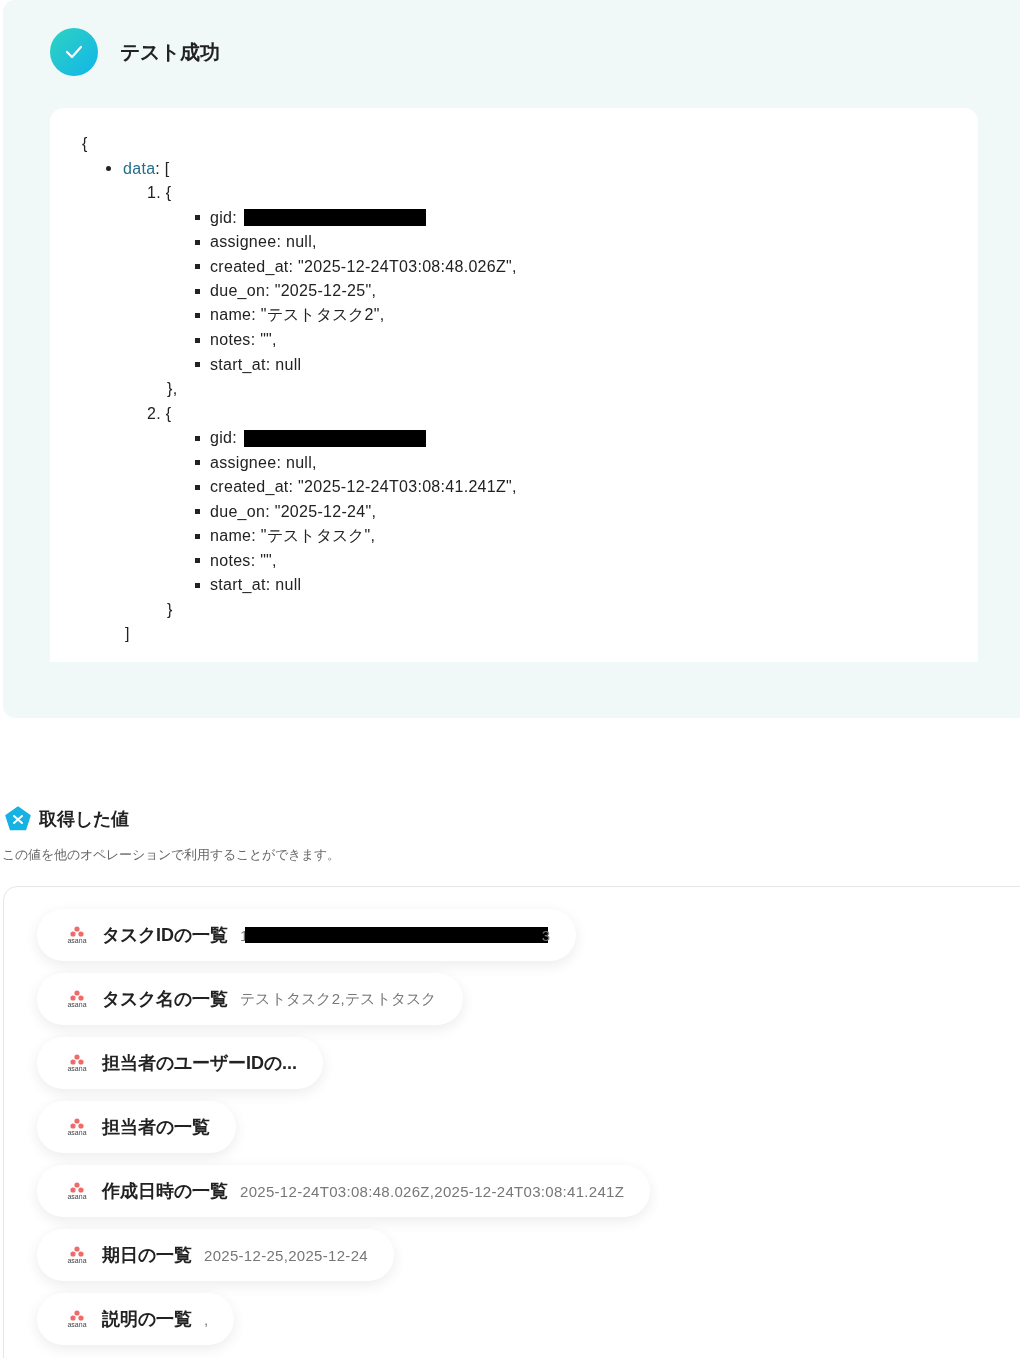 This screenshot has width=1020, height=1358. Describe the element at coordinates (170, 52) in the screenshot. I see `result-title: テスト成功` at that location.